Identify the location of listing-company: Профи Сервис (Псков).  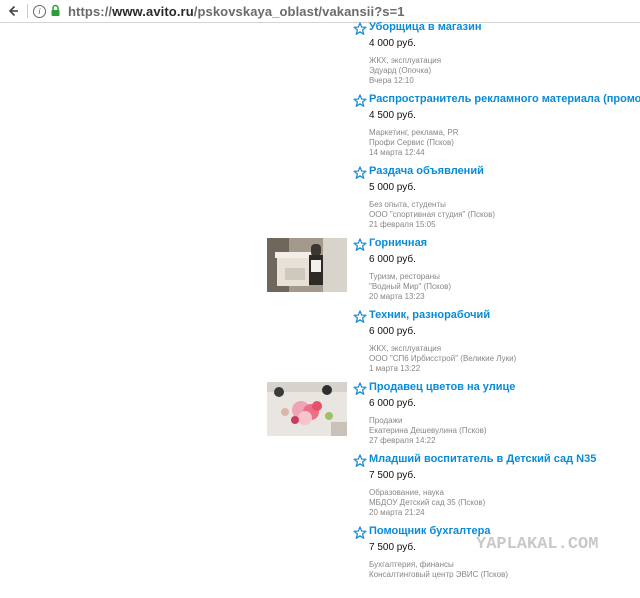
(411, 142).